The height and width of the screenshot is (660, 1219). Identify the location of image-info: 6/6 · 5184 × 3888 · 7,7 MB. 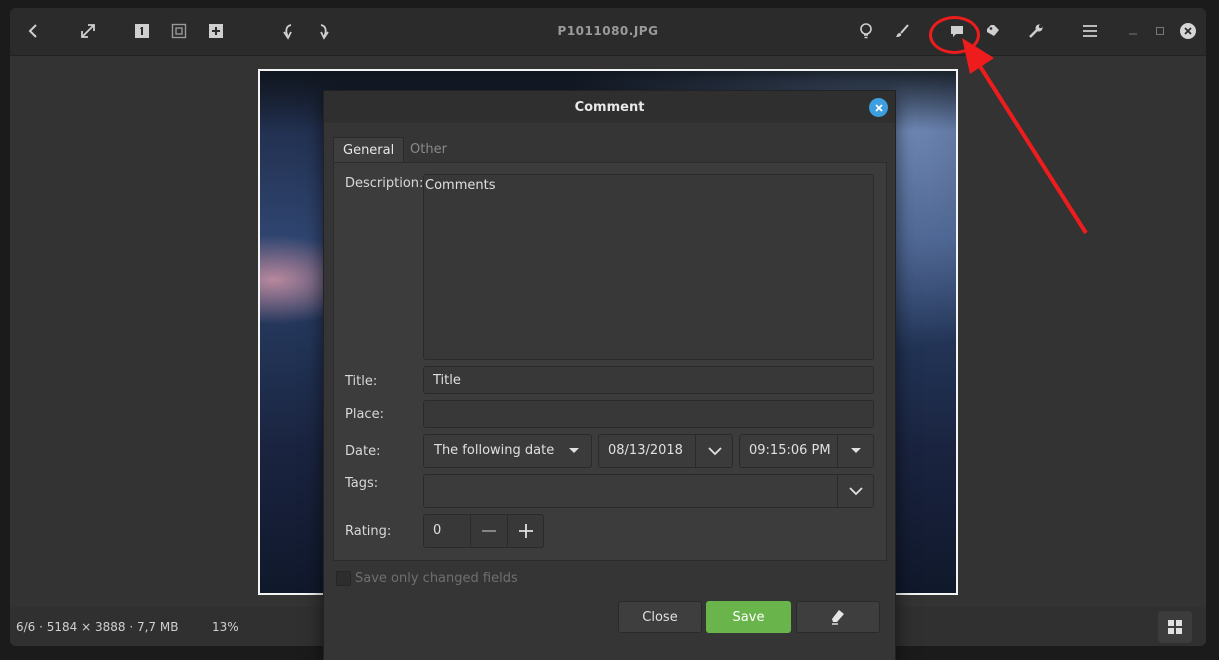
(97, 627).